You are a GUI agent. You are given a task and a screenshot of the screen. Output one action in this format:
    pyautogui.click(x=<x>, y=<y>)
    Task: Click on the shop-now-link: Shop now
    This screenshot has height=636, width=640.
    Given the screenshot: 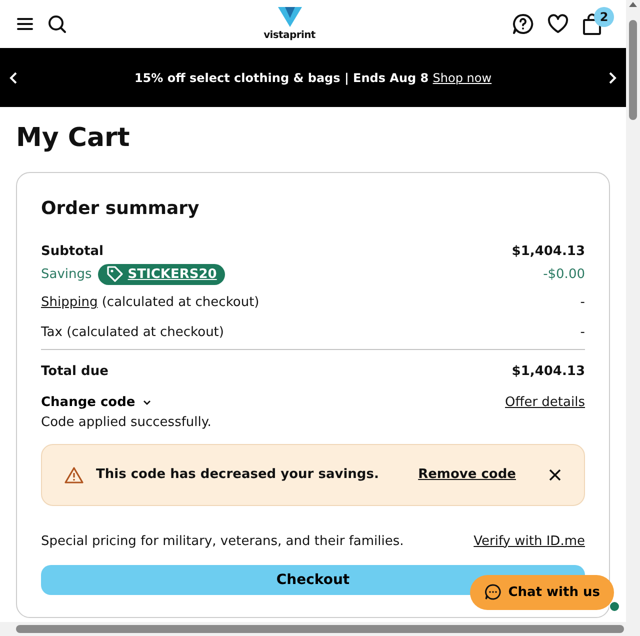 What is the action you would take?
    pyautogui.click(x=462, y=77)
    